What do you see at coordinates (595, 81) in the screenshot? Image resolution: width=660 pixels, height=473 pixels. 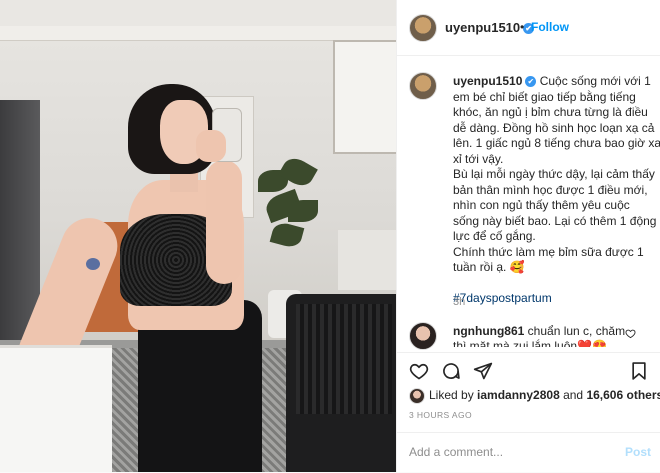 I see `caption-line: Cuộc sống mới với 1` at bounding box center [595, 81].